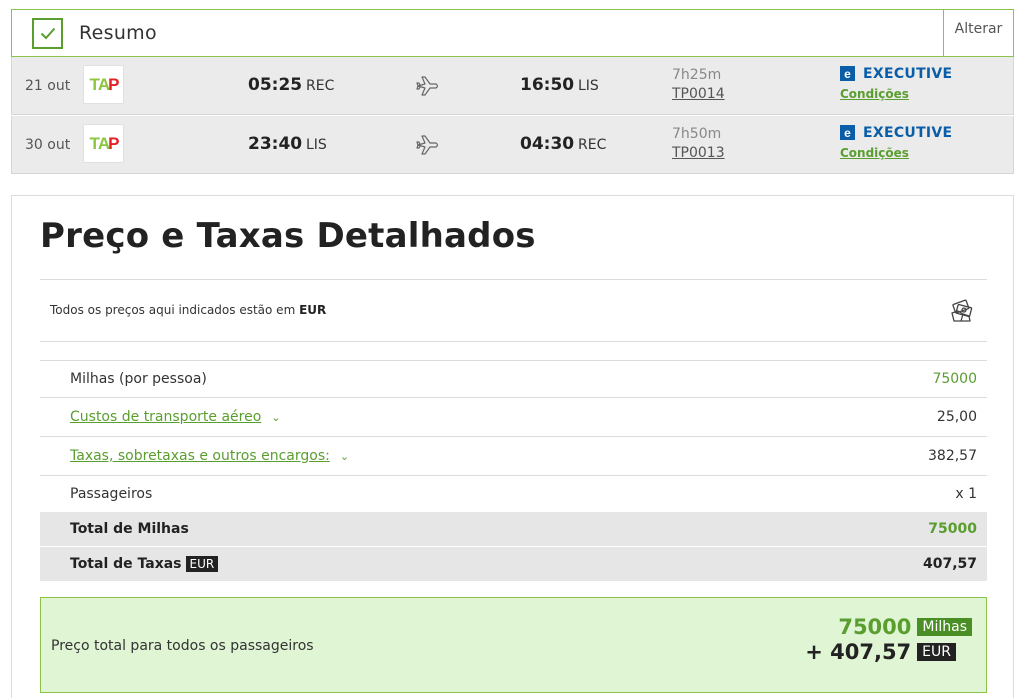 This screenshot has height=698, width=1024. What do you see at coordinates (288, 236) in the screenshot?
I see `page-title: Preço e Taxas Detalhados` at bounding box center [288, 236].